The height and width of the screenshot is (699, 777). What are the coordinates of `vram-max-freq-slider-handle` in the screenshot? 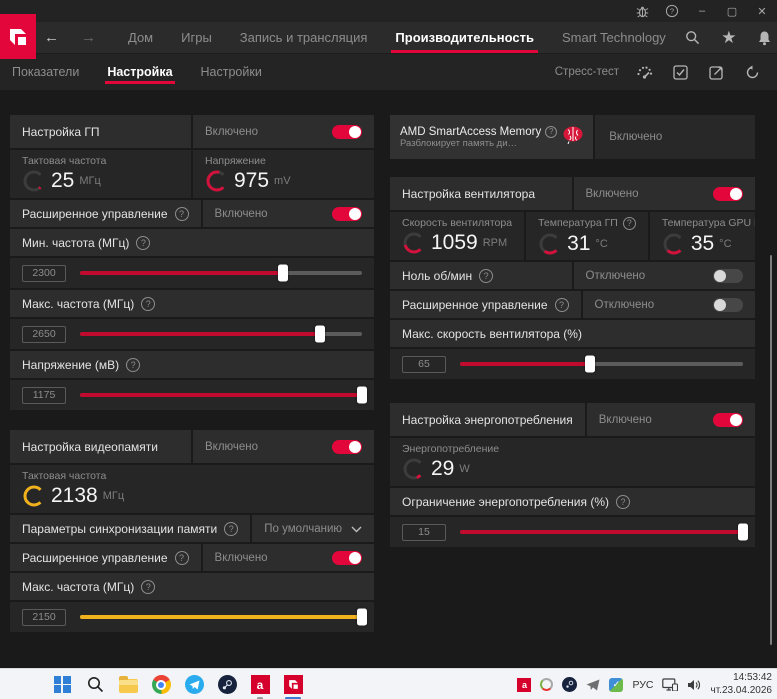 It's located at (362, 617).